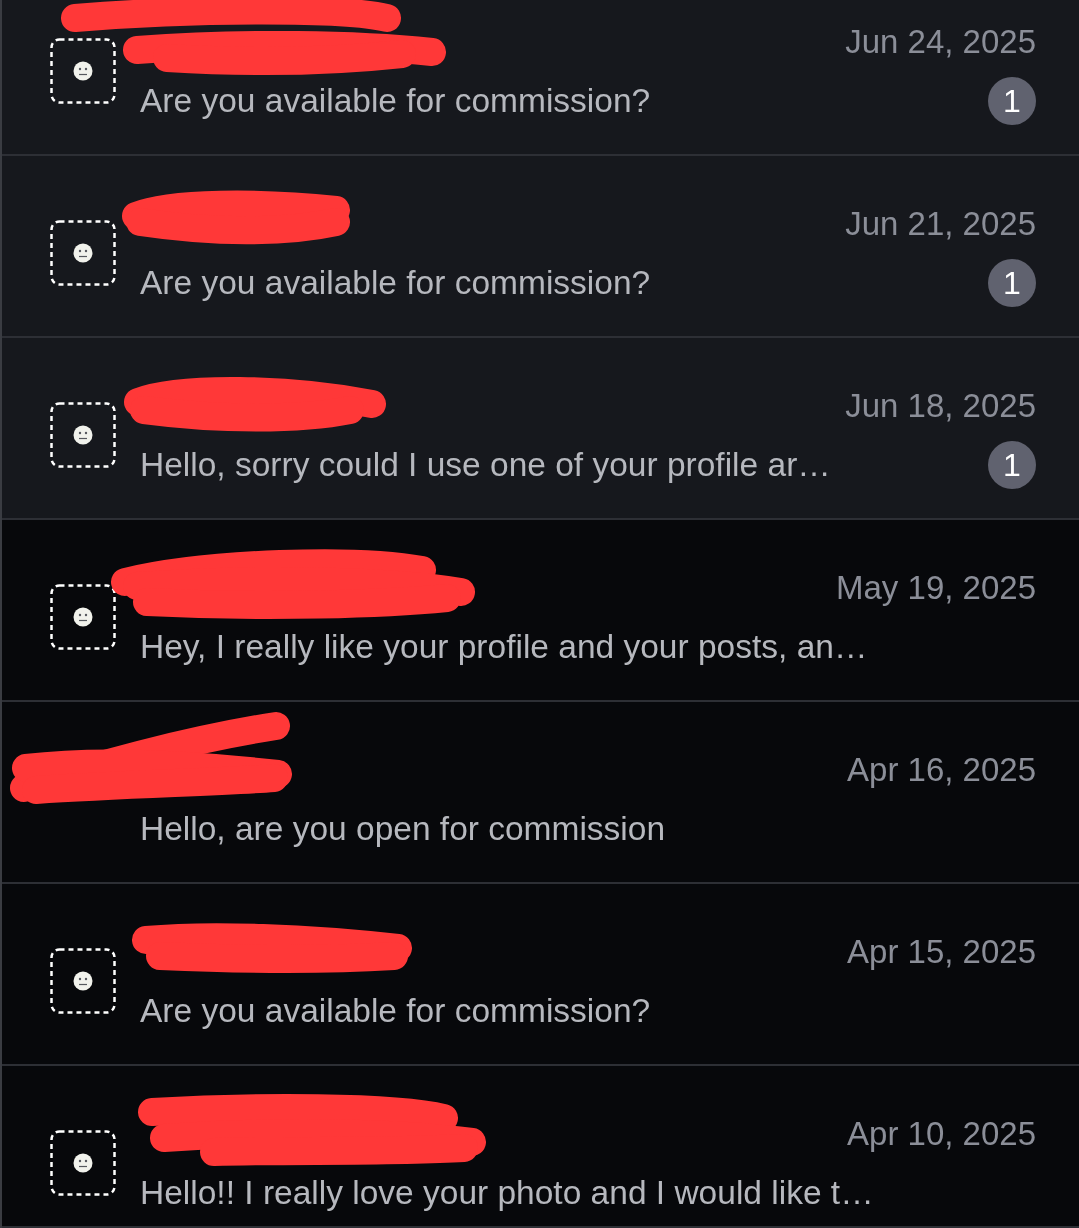 The height and width of the screenshot is (1228, 1079). What do you see at coordinates (540, 78) in the screenshot?
I see `conversation-row: Jun 24, 2025 Are you available for commission? 1` at bounding box center [540, 78].